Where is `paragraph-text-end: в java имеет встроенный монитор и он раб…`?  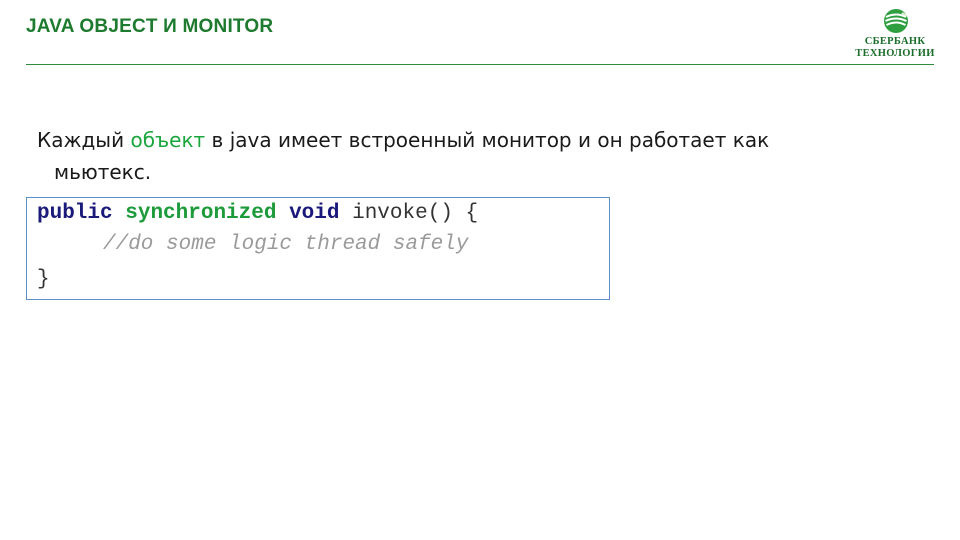 paragraph-text-end: в java имеет встроенный монитор и он раб… is located at coordinates (487, 140).